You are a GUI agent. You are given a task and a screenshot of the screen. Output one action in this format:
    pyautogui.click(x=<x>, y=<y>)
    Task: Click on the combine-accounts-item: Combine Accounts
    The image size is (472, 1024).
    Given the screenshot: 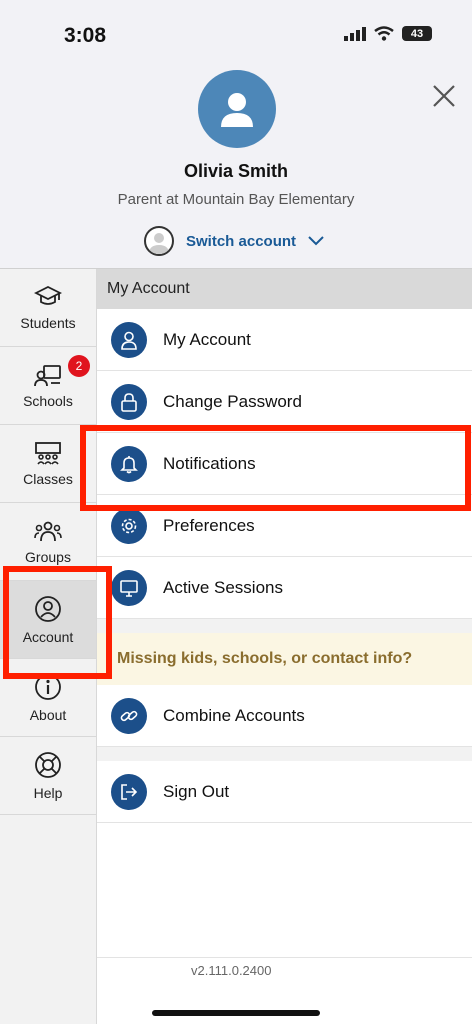 What is the action you would take?
    pyautogui.click(x=284, y=716)
    